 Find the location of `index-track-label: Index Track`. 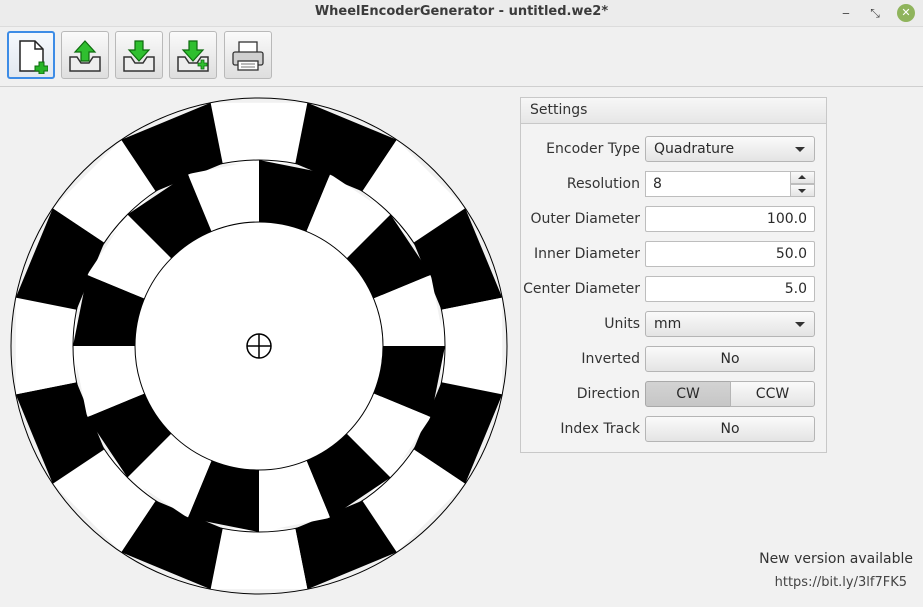

index-track-label: Index Track is located at coordinates (600, 429).